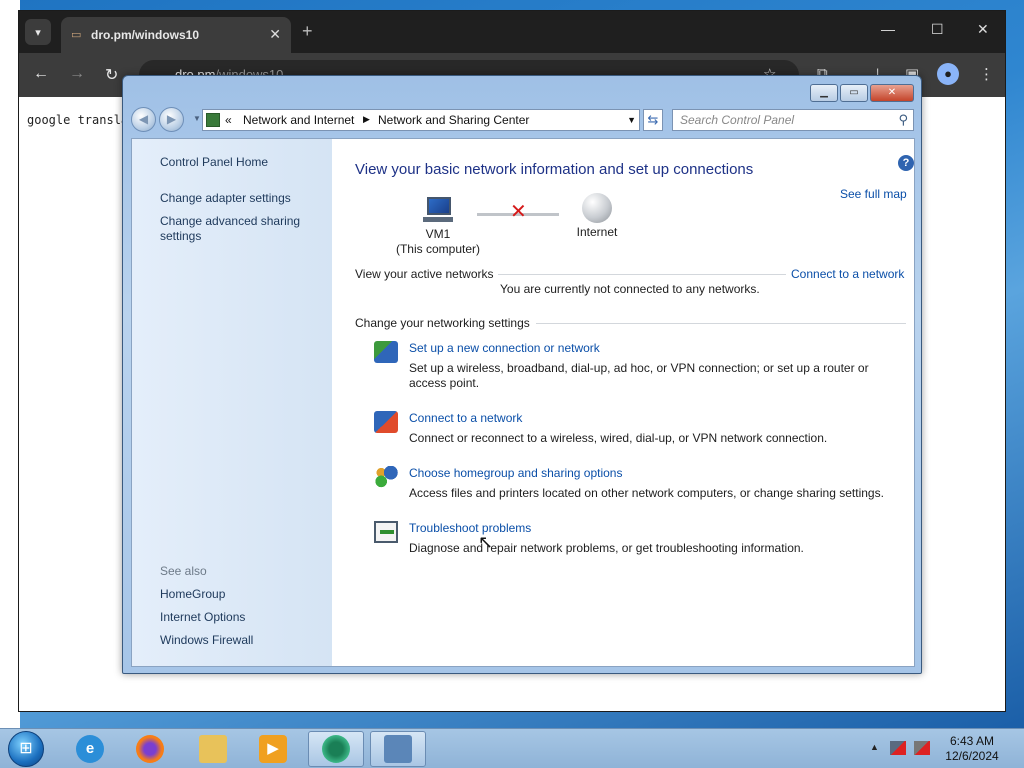  Describe the element at coordinates (213, 120) in the screenshot. I see `network-folder-icon` at that location.